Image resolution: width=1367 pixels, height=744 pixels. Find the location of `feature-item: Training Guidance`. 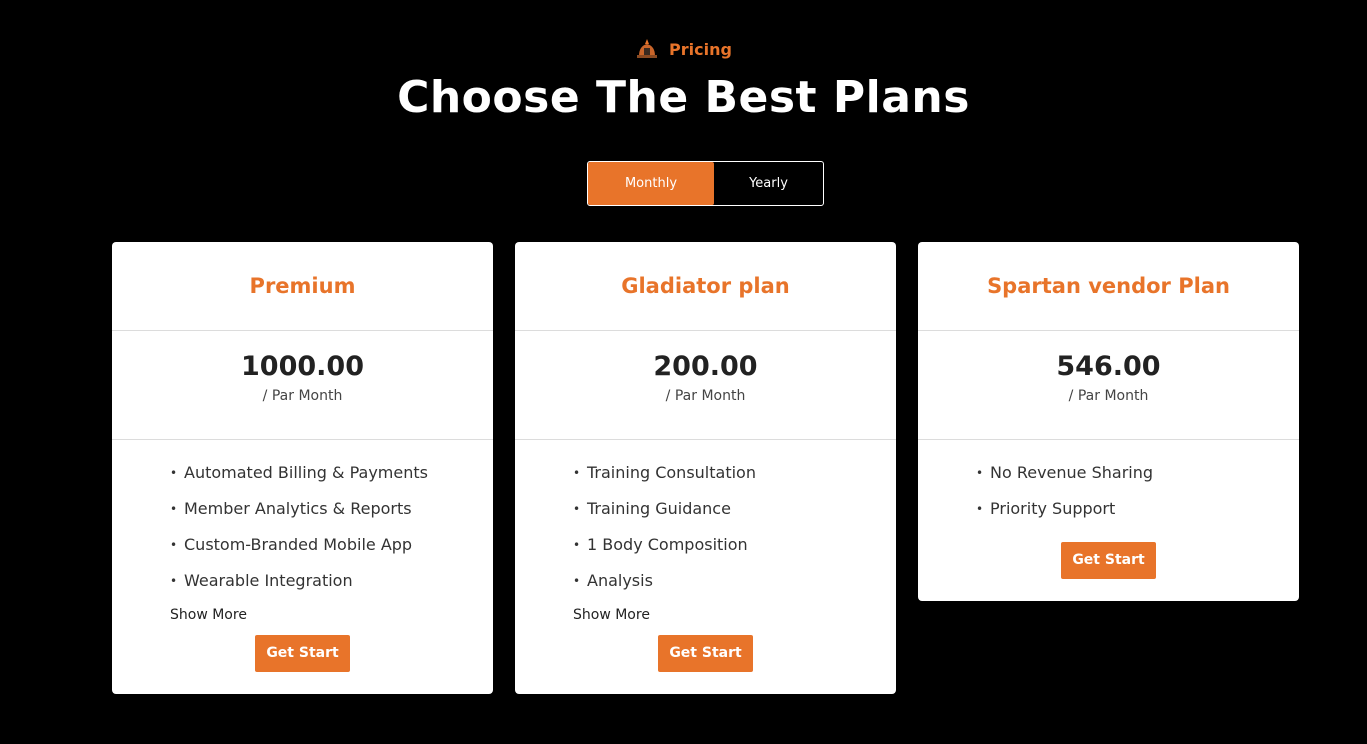

feature-item: Training Guidance is located at coordinates (734, 514).